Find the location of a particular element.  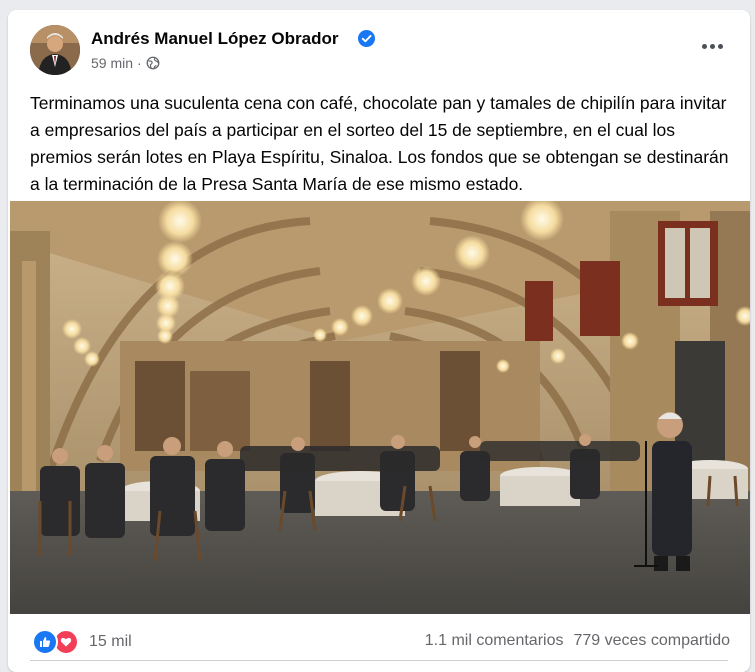

more-options-icon is located at coordinates (712, 46).